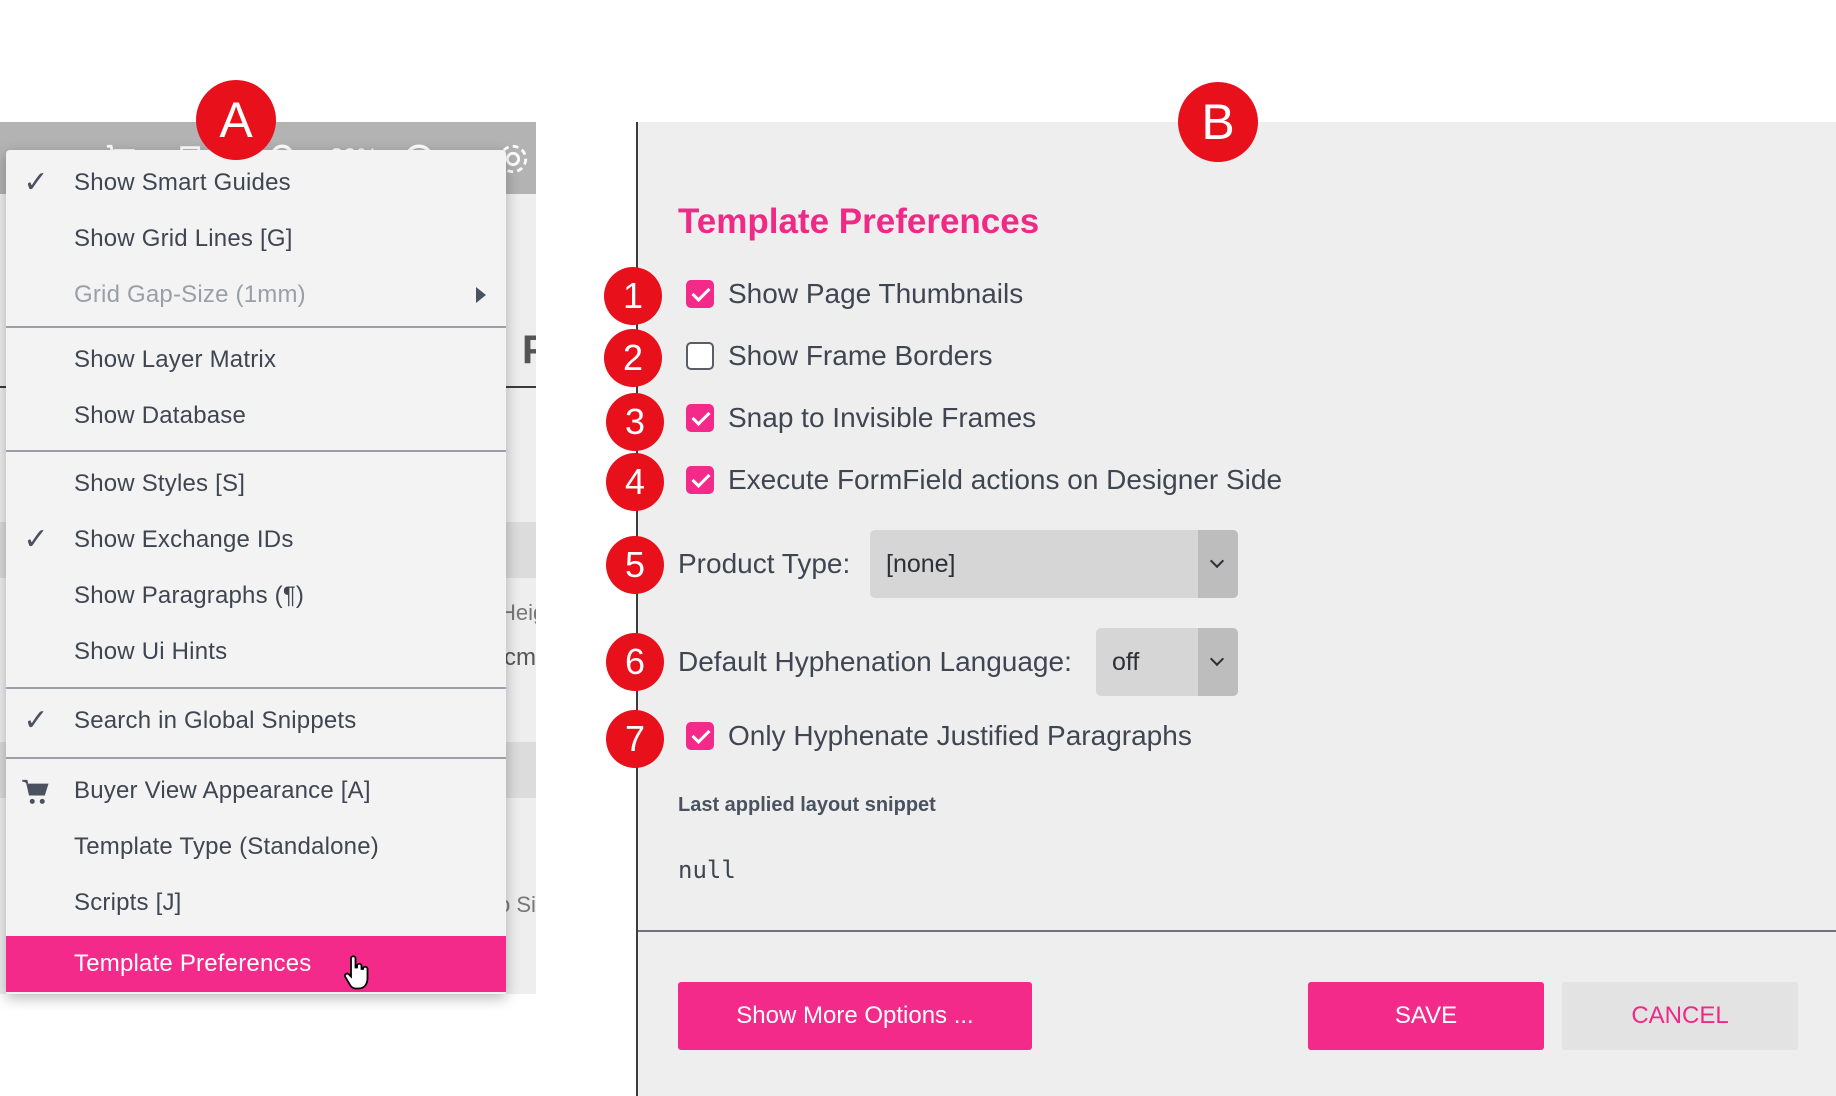 The width and height of the screenshot is (1836, 1096). What do you see at coordinates (635, 422) in the screenshot?
I see `callout-marker-3: 3` at bounding box center [635, 422].